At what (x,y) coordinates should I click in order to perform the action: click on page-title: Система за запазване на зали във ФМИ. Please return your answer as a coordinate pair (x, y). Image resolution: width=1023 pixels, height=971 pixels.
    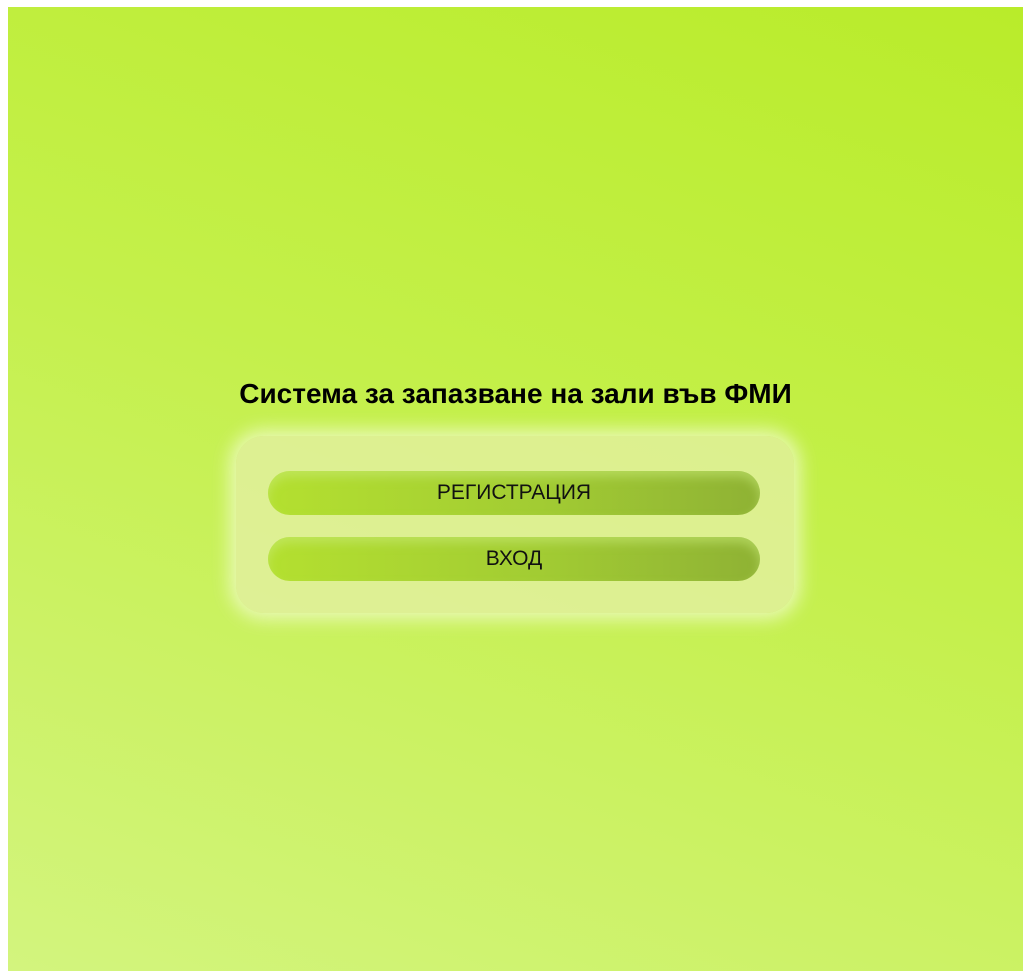
    Looking at the image, I should click on (515, 393).